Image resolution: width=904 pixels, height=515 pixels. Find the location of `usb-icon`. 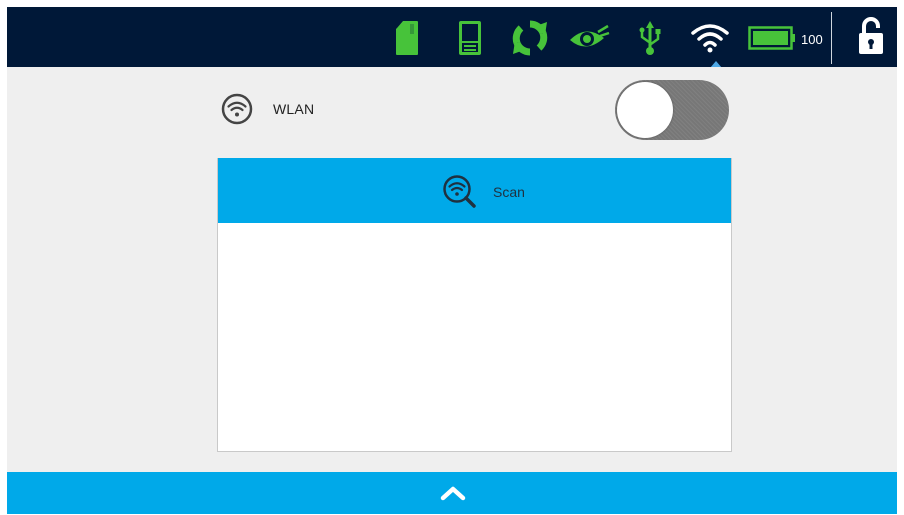

usb-icon is located at coordinates (650, 38).